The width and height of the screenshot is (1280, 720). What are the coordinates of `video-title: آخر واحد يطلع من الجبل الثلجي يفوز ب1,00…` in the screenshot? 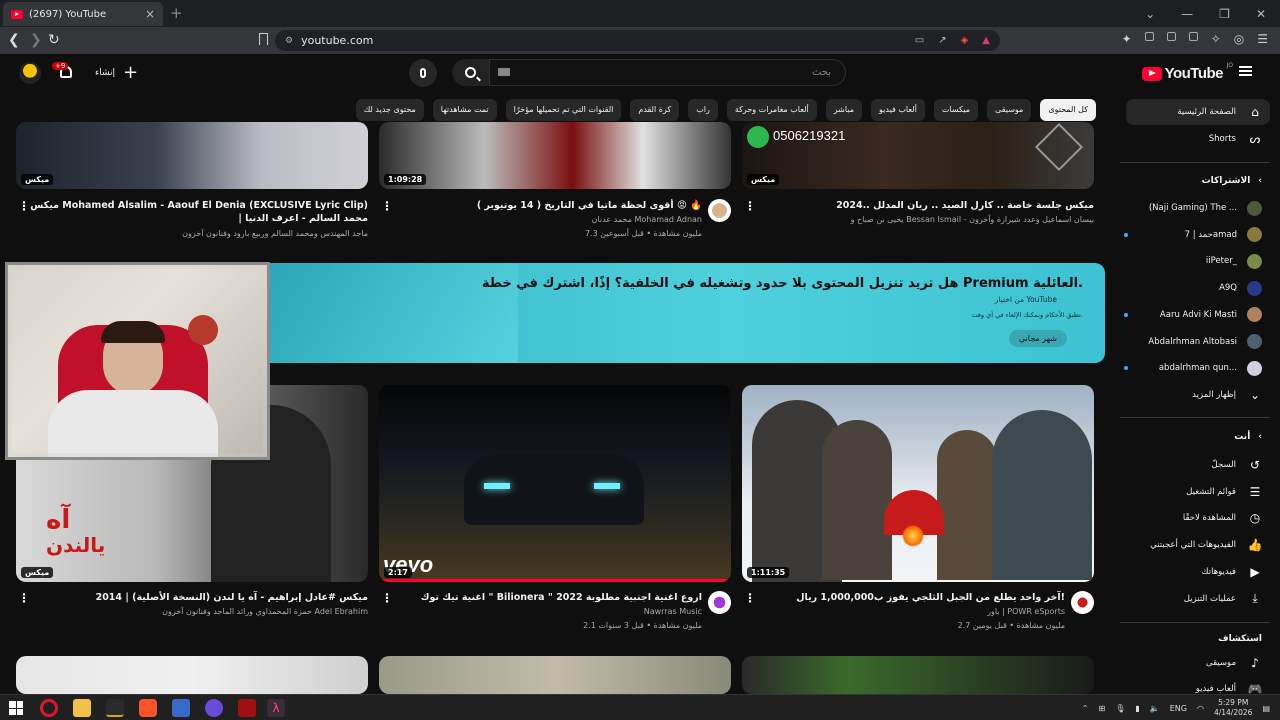 It's located at (910, 597).